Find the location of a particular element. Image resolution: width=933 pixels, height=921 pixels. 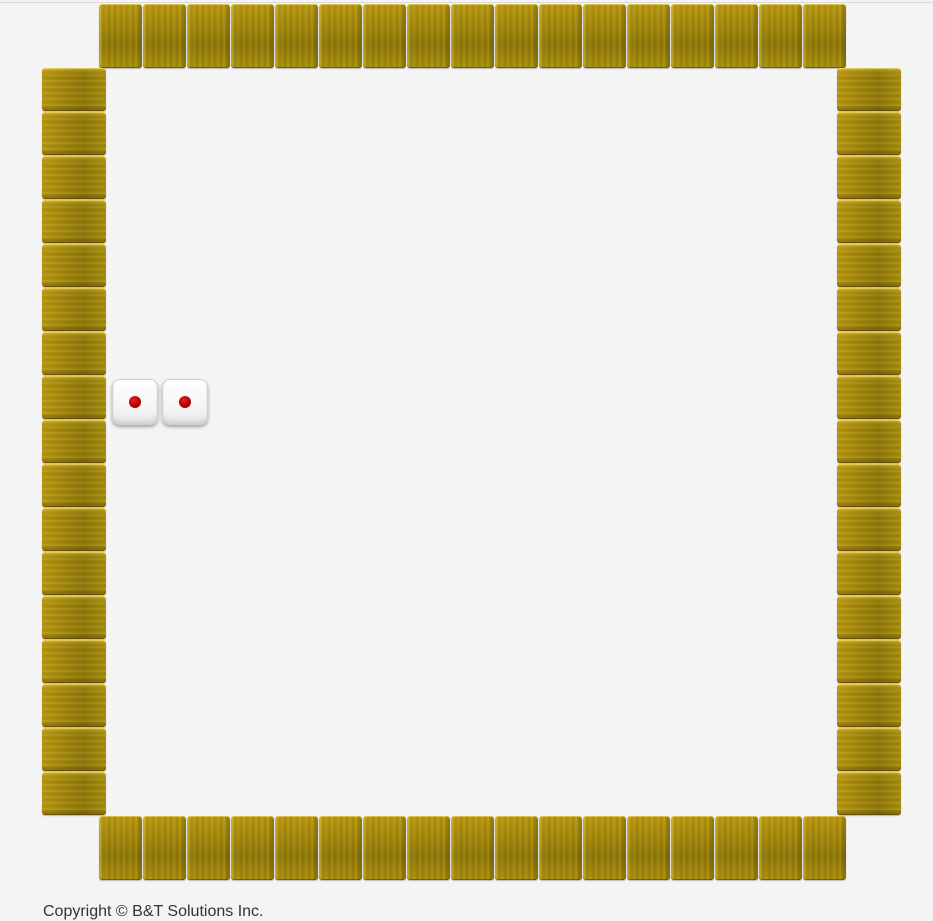

copyright-text: Copyright © B&T Solutions Inc. is located at coordinates (153, 911).